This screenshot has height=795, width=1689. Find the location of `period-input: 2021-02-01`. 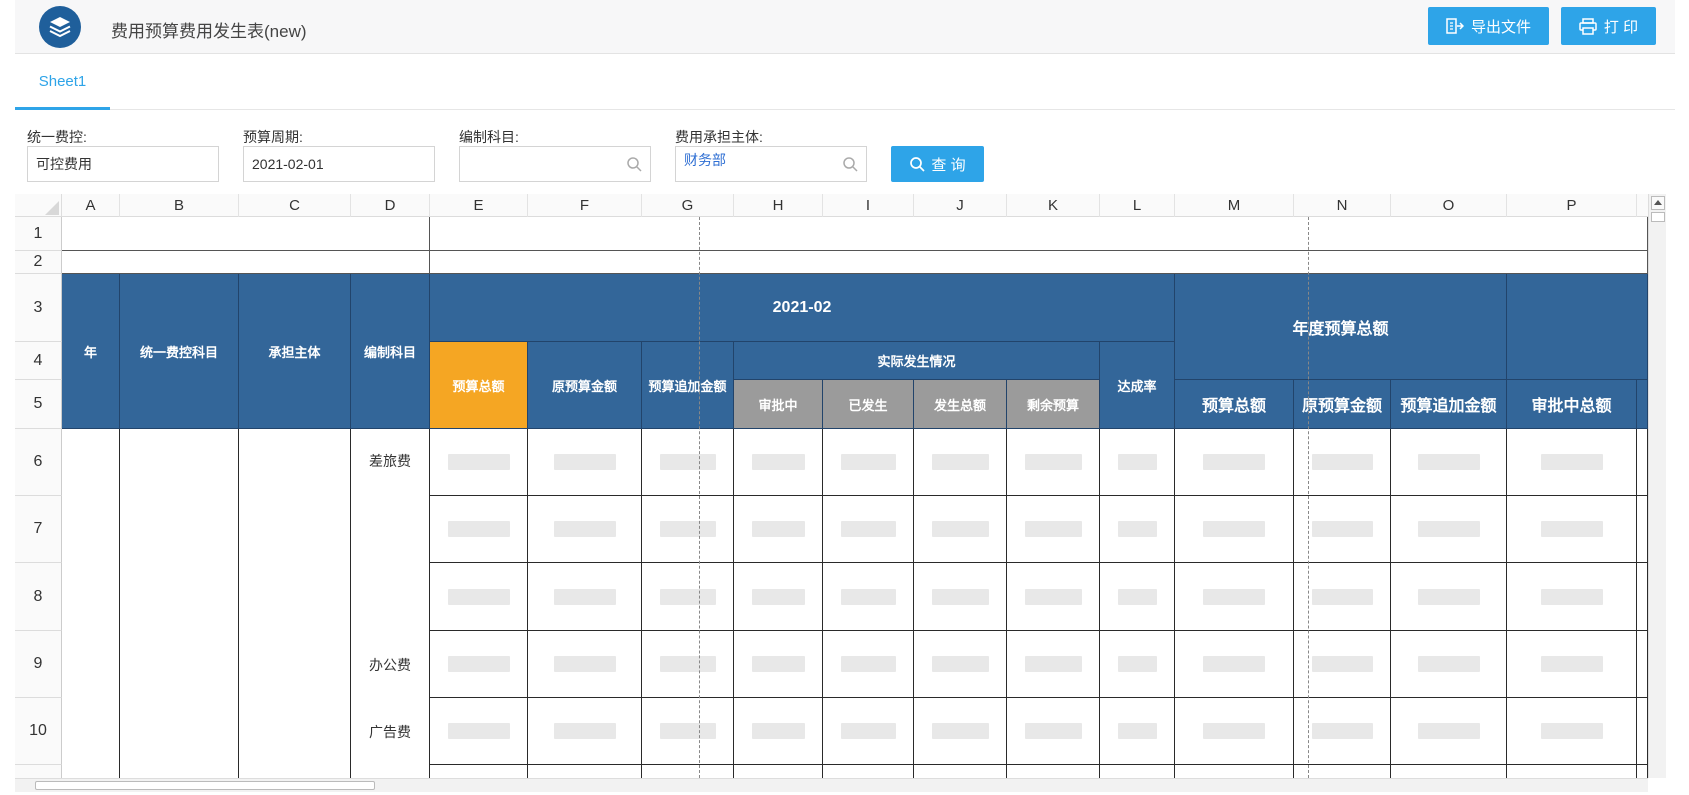

period-input: 2021-02-01 is located at coordinates (339, 164).